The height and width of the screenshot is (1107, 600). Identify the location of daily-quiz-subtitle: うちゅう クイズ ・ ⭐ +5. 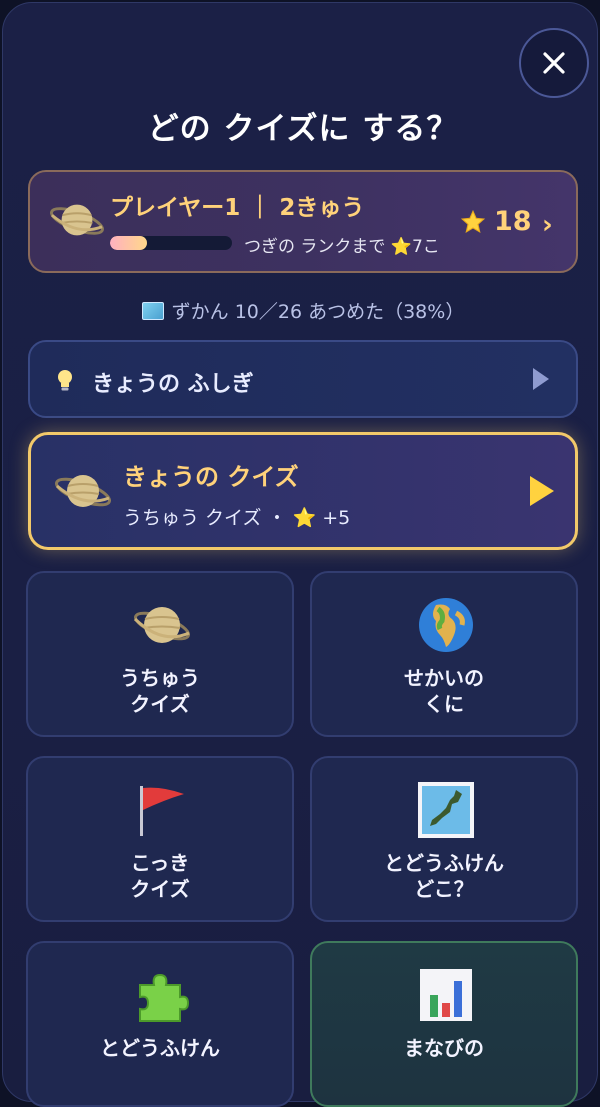
(237, 518).